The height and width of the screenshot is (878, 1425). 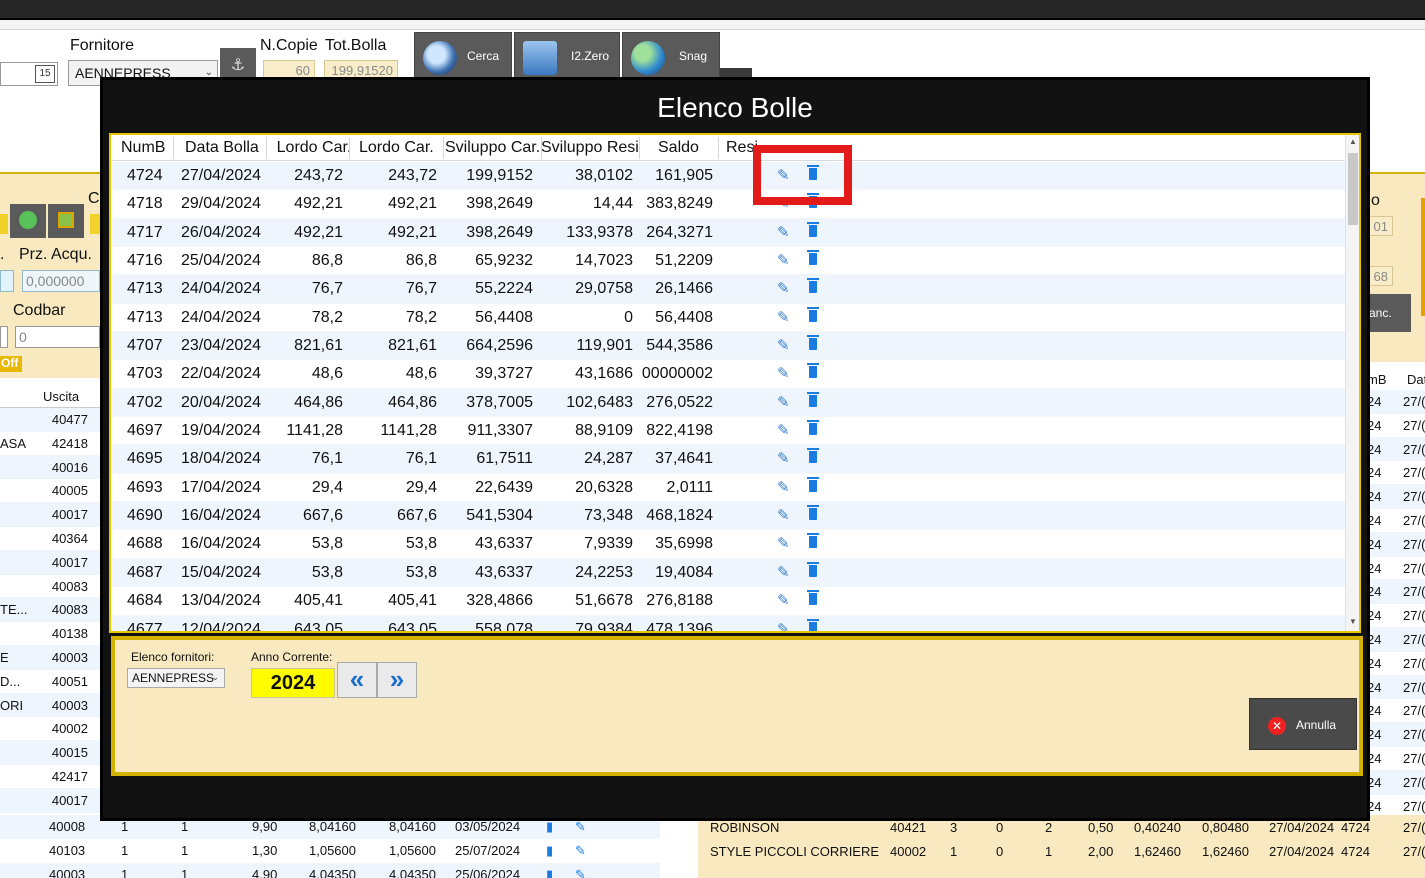 I want to click on list-item: 40138, so click(x=50, y=634).